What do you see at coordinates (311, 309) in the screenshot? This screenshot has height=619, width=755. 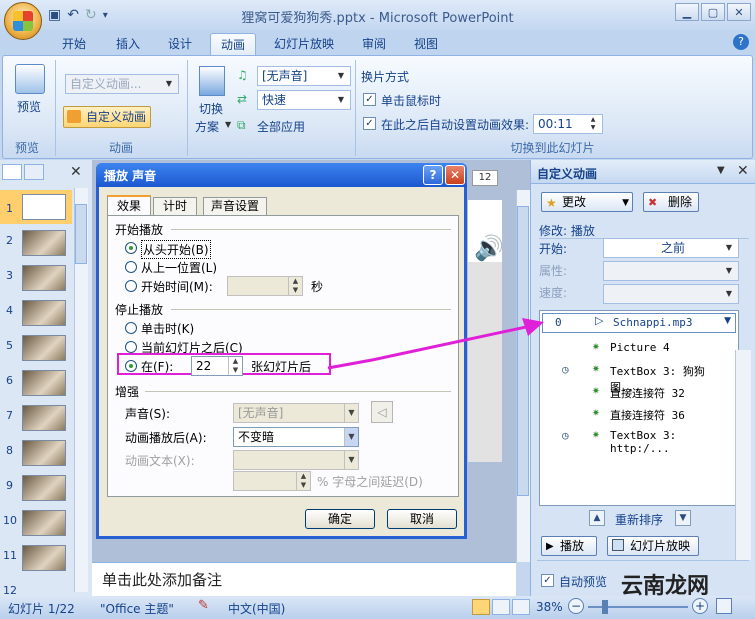 I see `divider` at bounding box center [311, 309].